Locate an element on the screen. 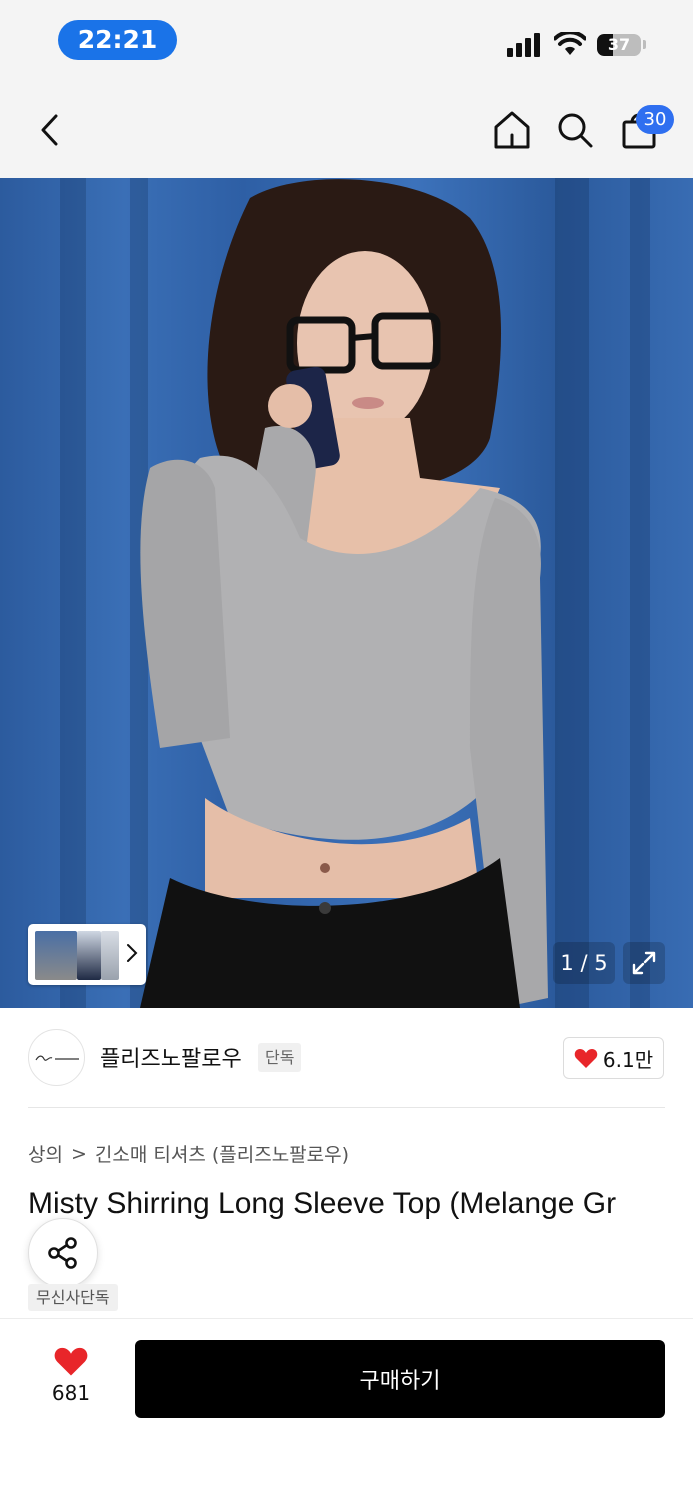 The width and height of the screenshot is (693, 1500). brand-logo-mark is located at coordinates (56, 1058).